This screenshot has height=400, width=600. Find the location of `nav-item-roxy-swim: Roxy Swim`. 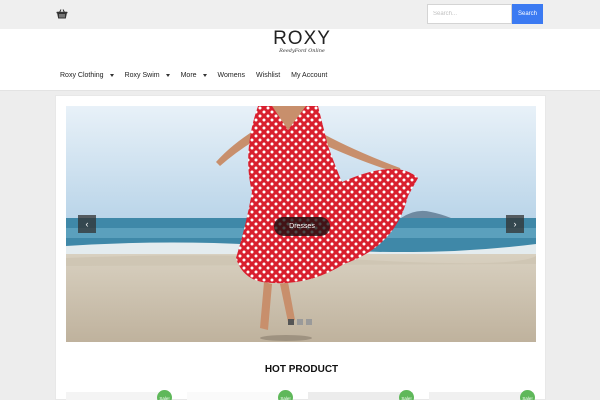

nav-item-roxy-swim: Roxy Swim is located at coordinates (147, 75).